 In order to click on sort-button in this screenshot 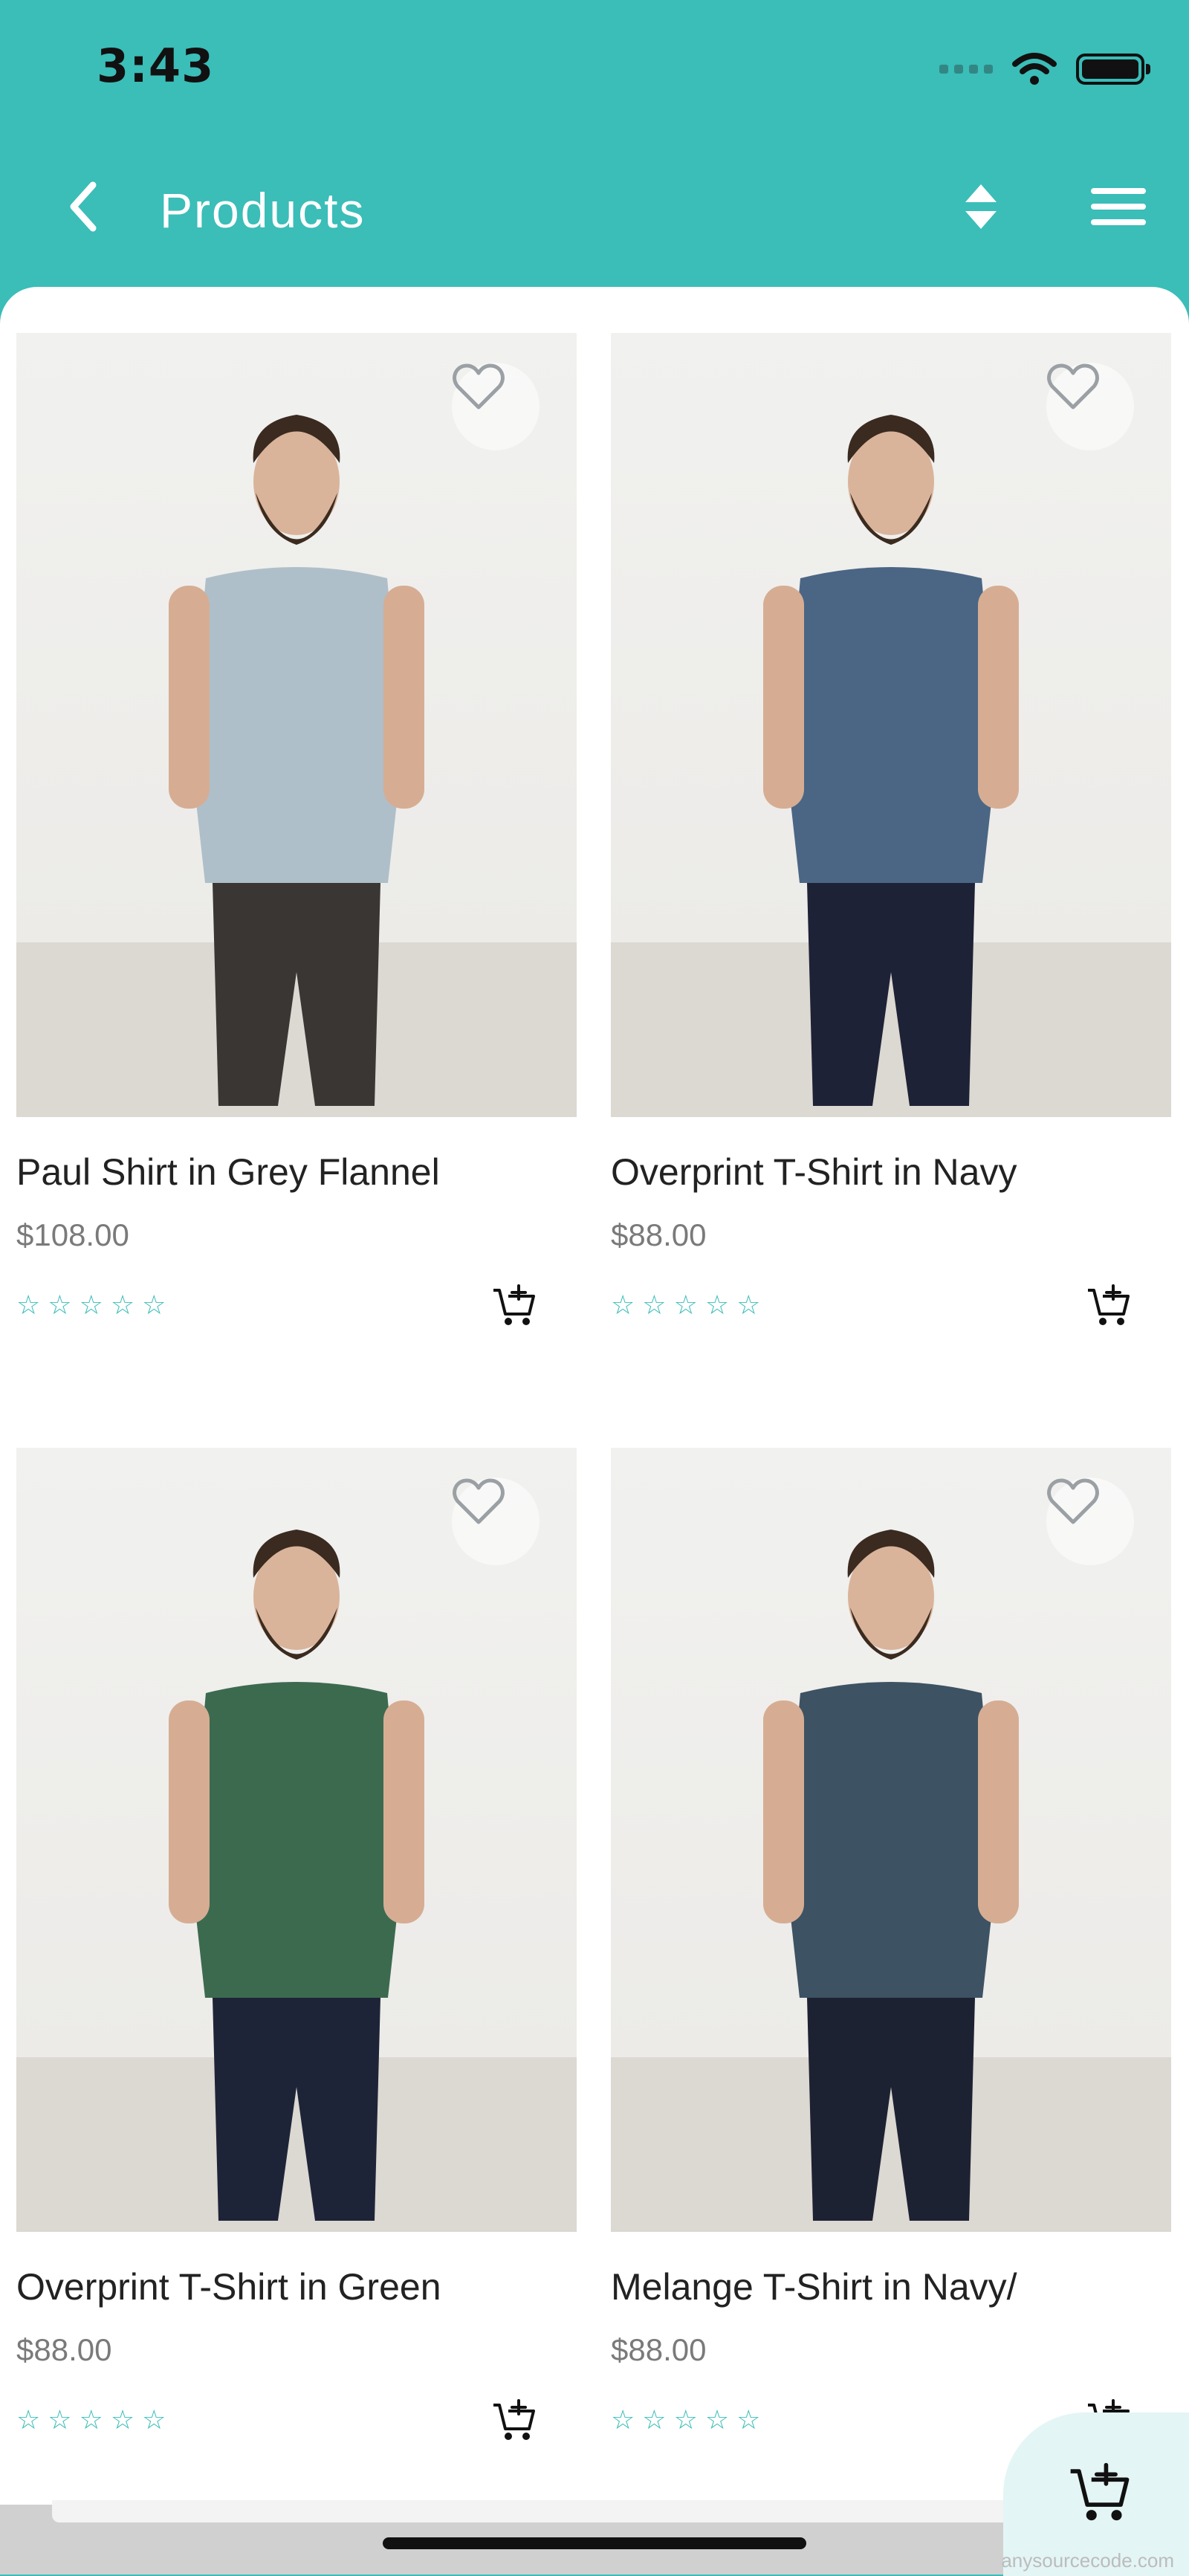, I will do `click(981, 207)`.